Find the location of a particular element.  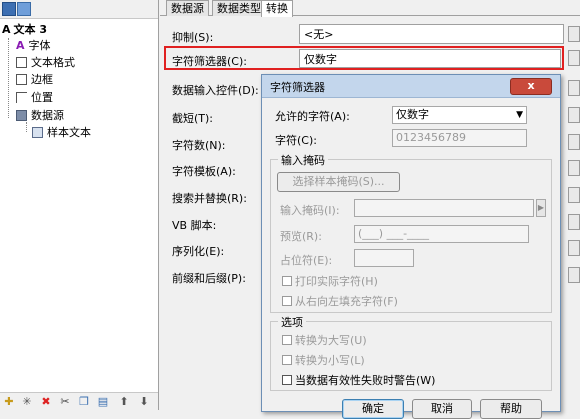

collapse-icon is located at coordinates (24, 9).